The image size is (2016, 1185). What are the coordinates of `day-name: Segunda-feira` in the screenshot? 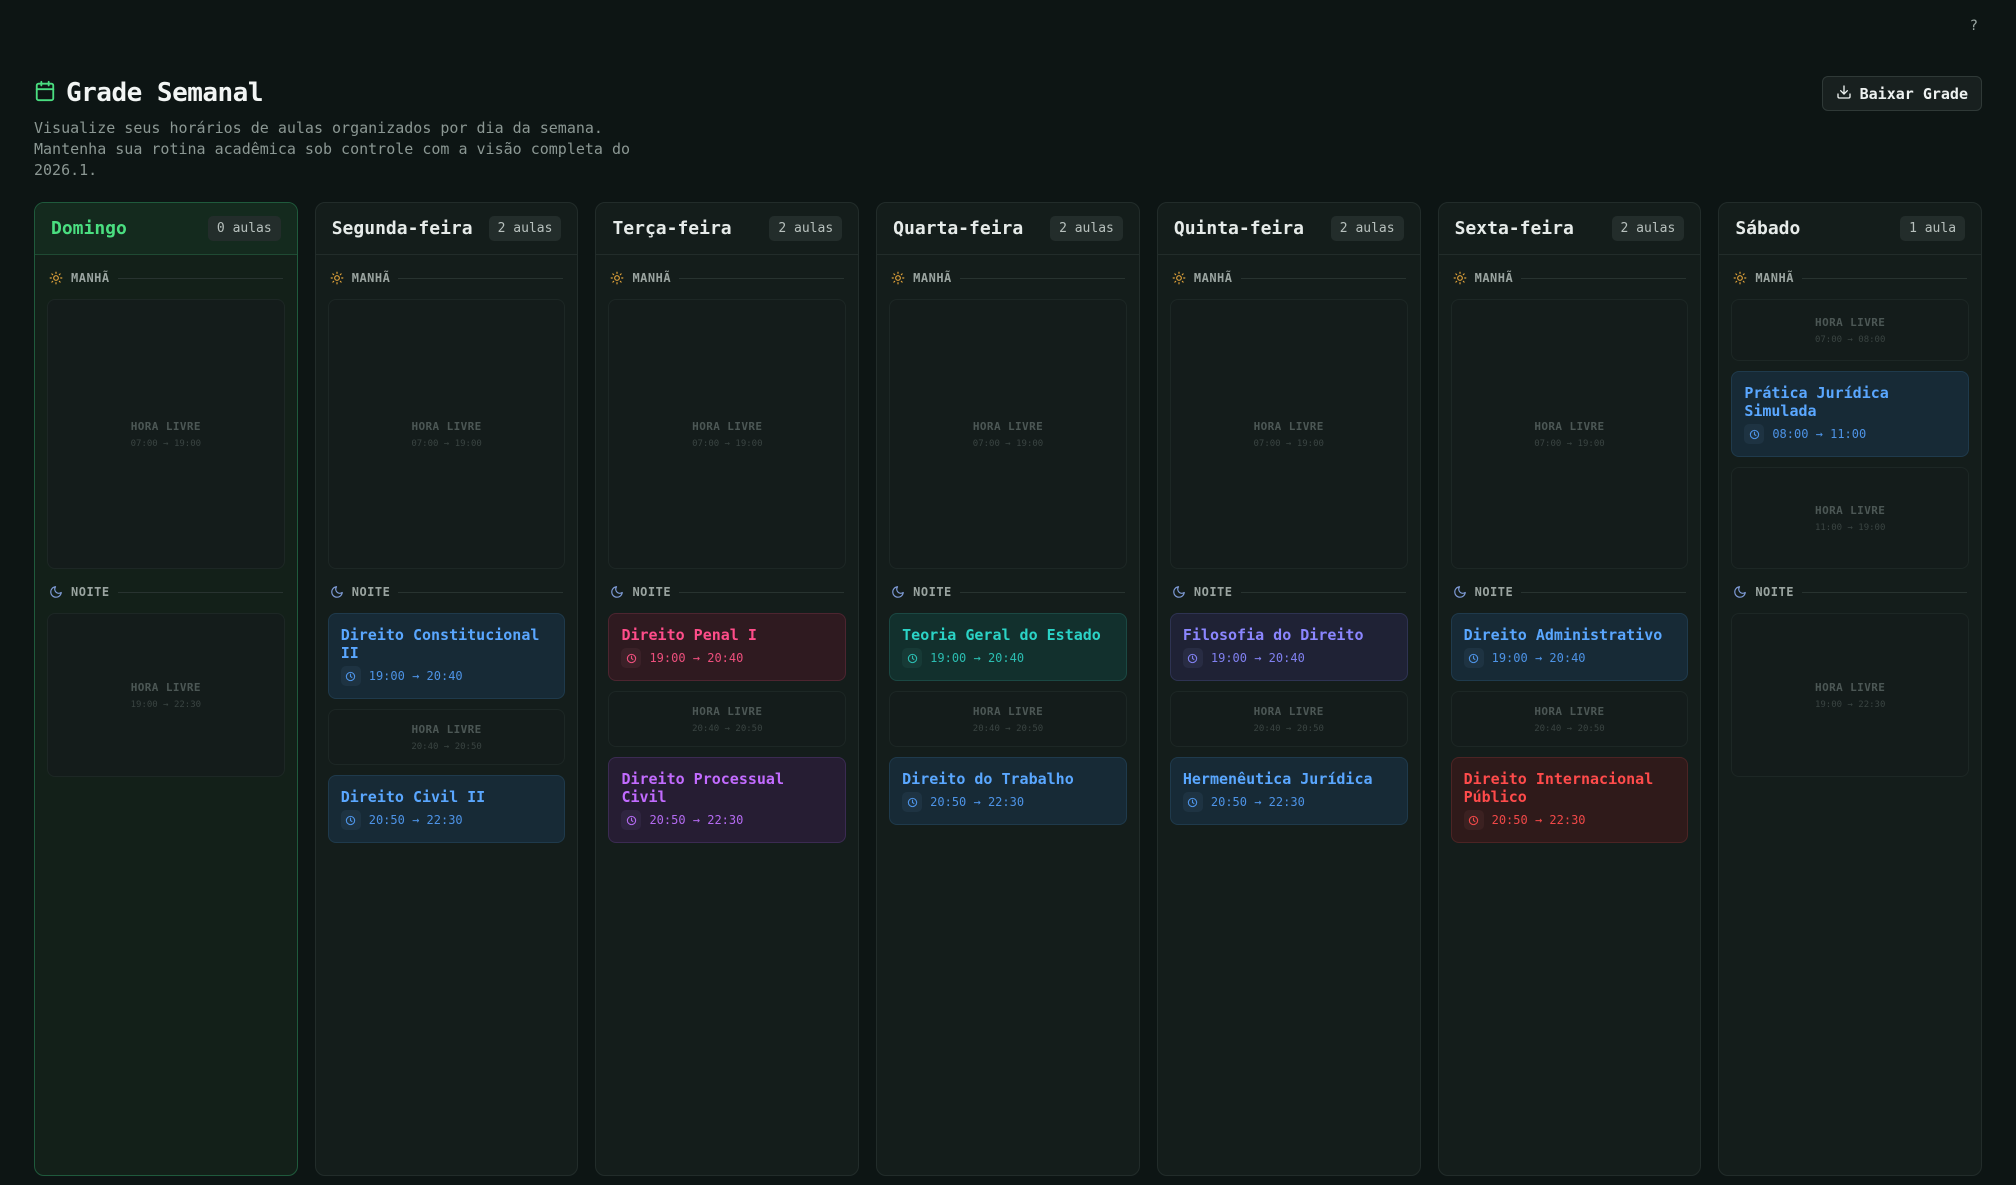 It's located at (402, 228).